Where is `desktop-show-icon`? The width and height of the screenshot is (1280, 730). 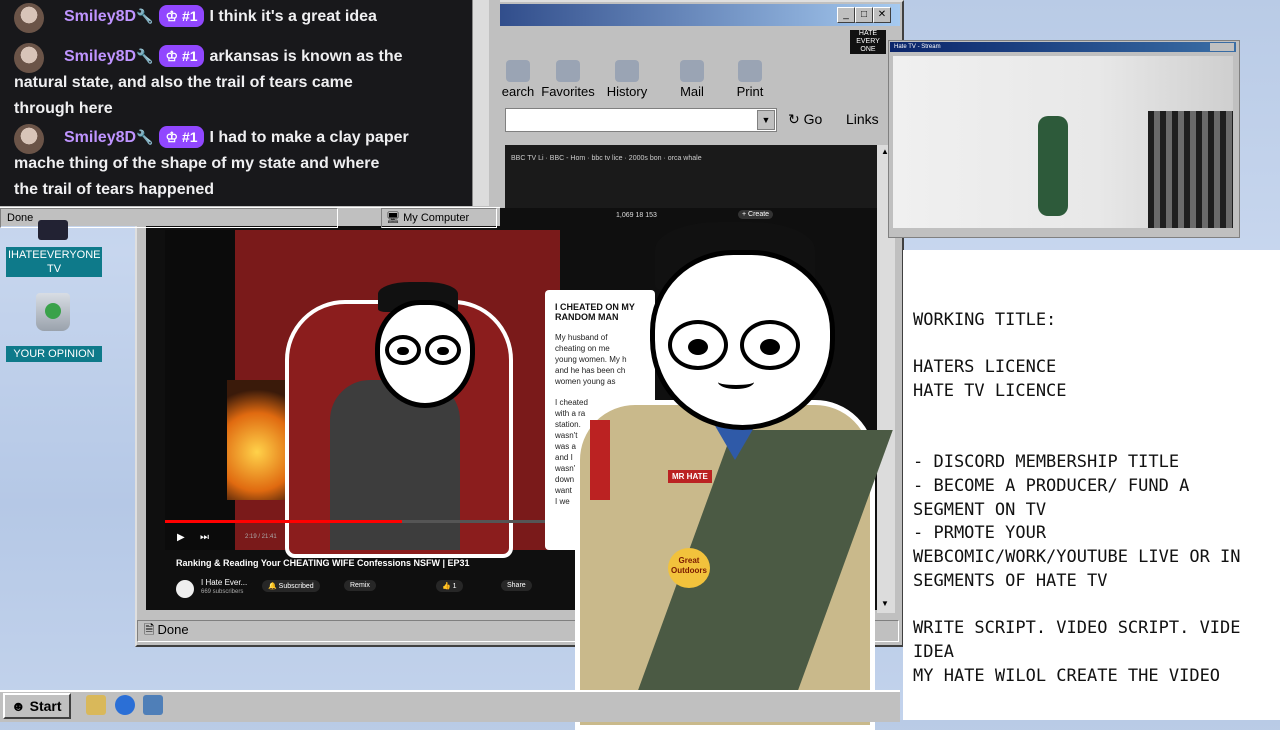 desktop-show-icon is located at coordinates (153, 705).